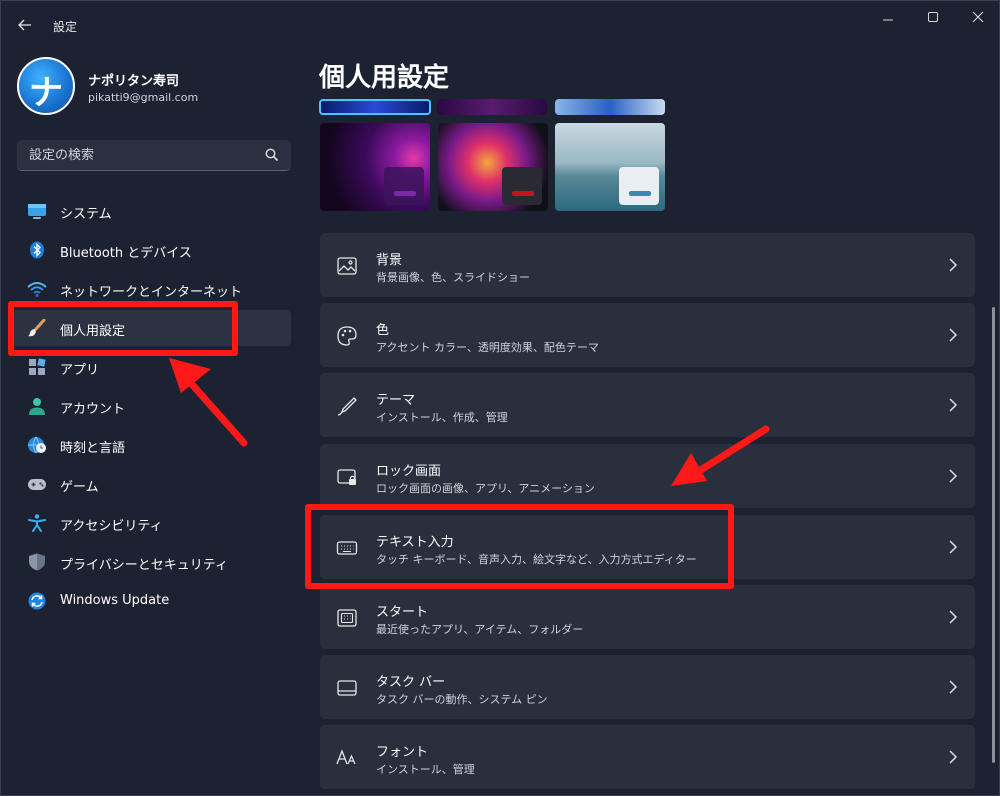  What do you see at coordinates (37, 523) in the screenshot?
I see `accessibility-icon` at bounding box center [37, 523].